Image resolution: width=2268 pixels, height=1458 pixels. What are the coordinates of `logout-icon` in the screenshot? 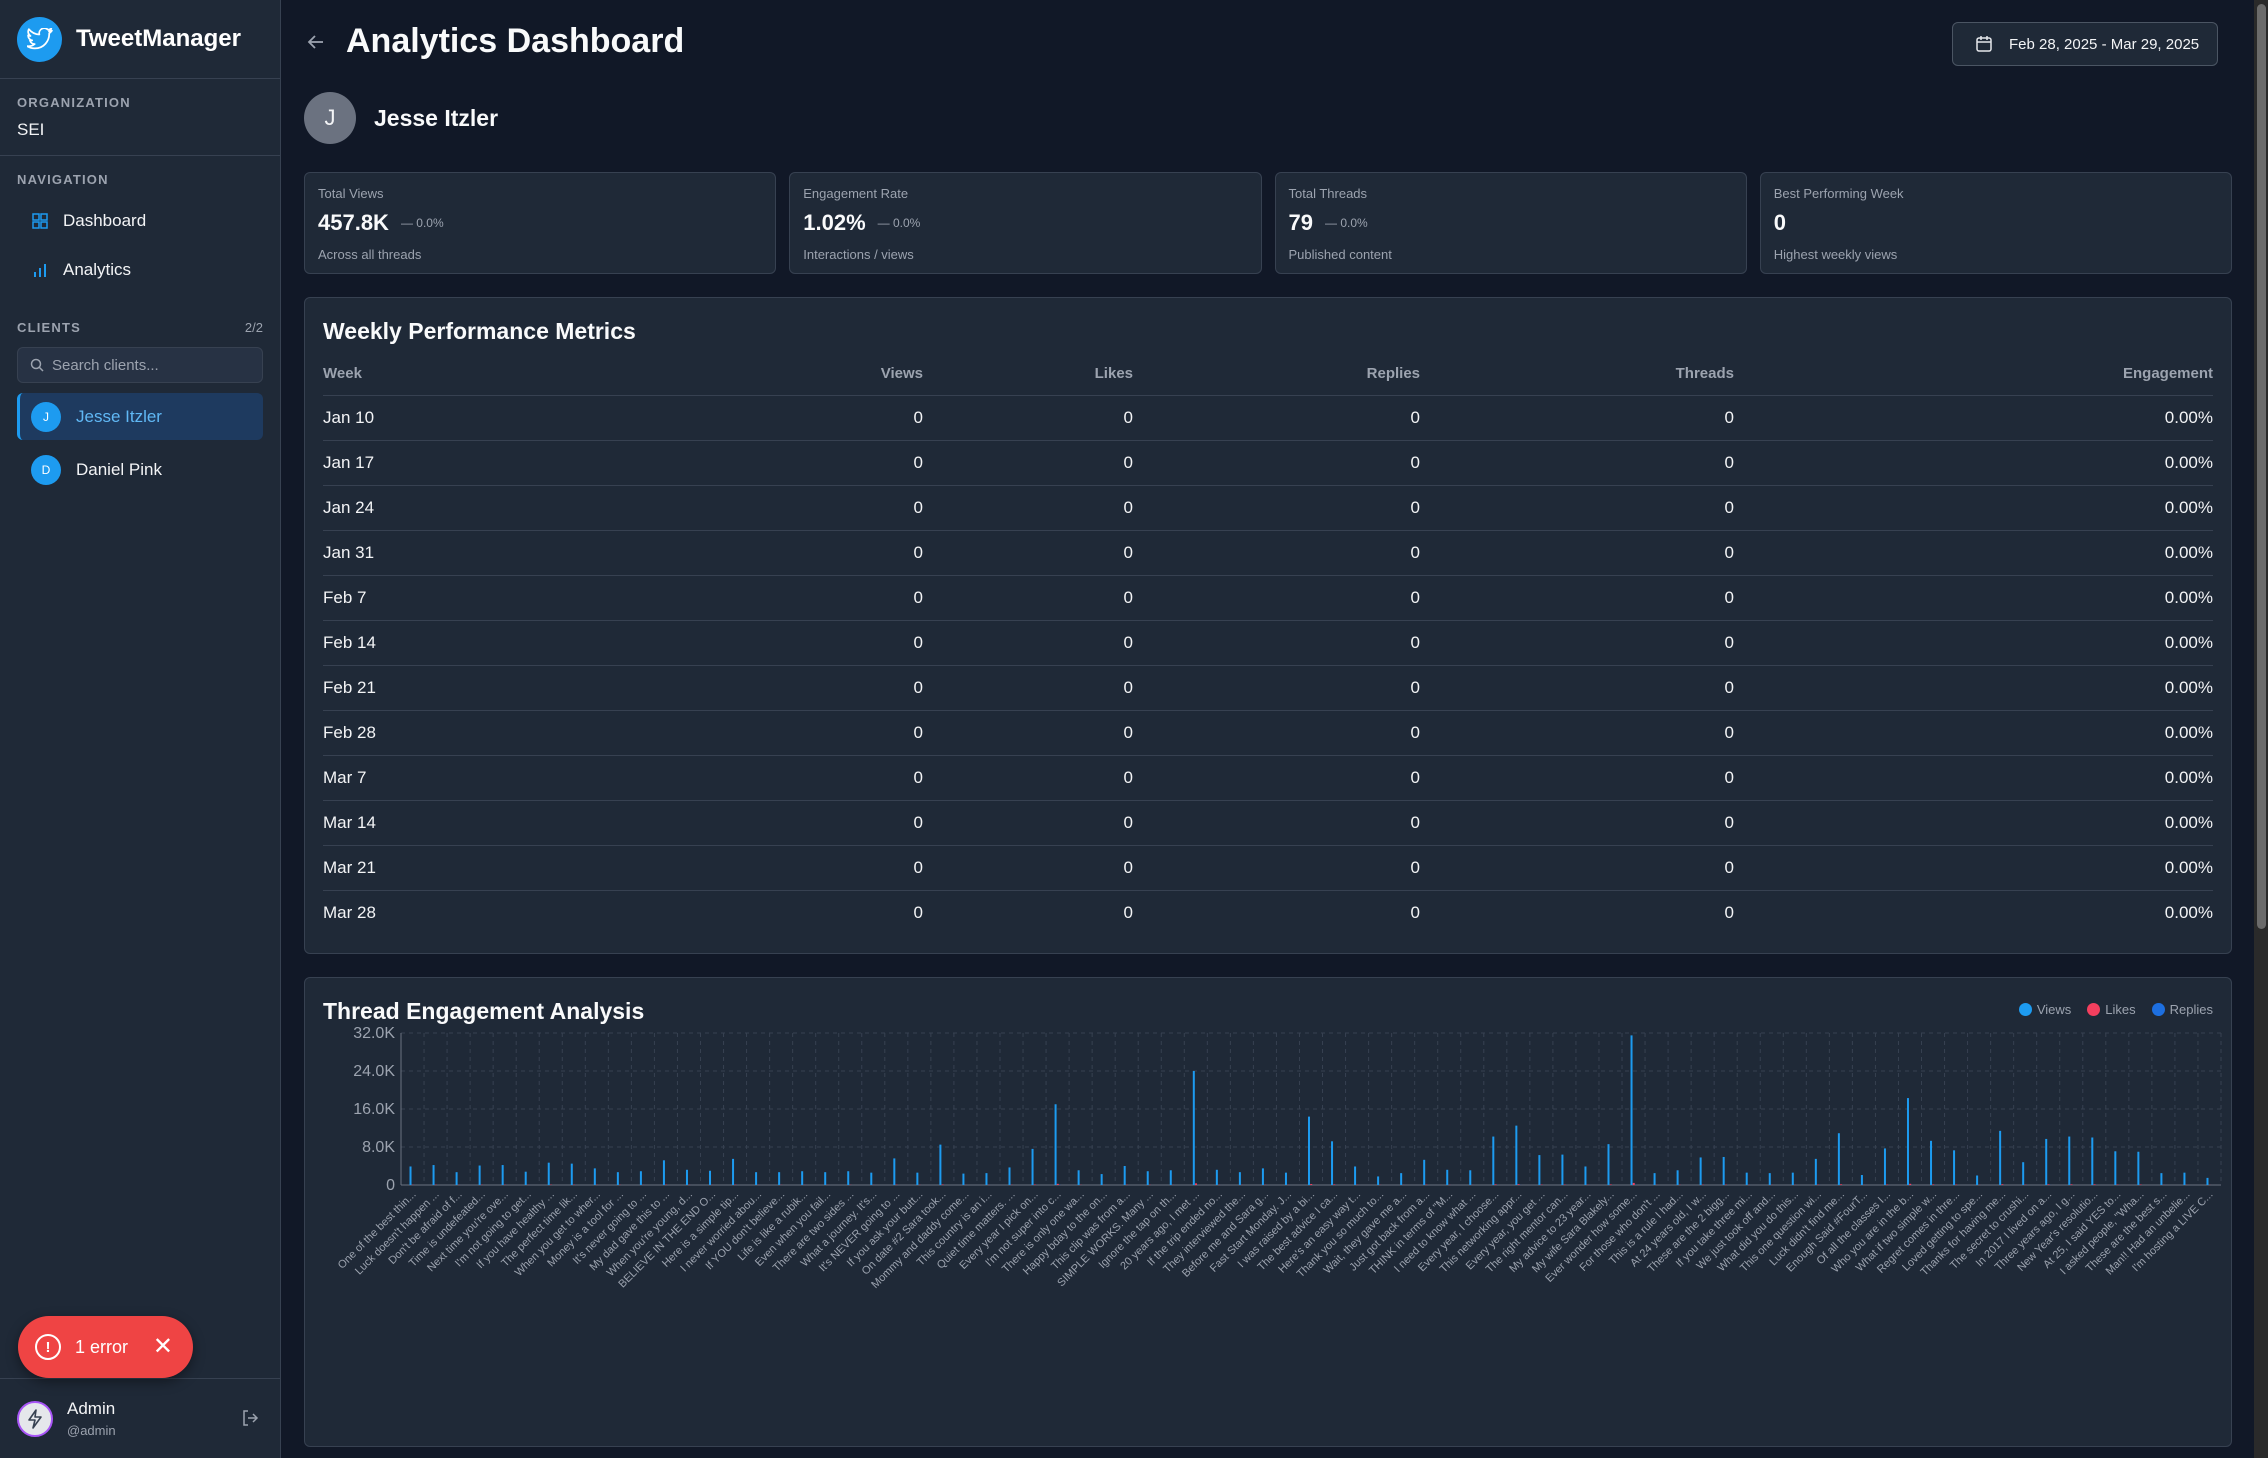 It's located at (250, 1420).